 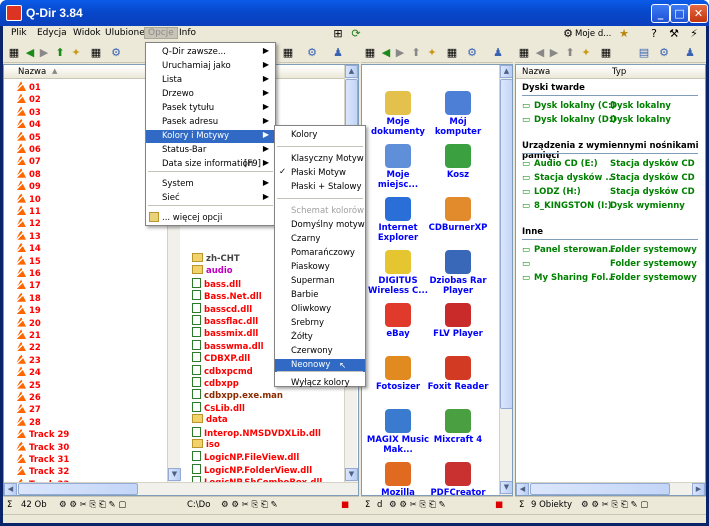 What do you see at coordinates (42, 446) in the screenshot?
I see `list-item: Track 30` at bounding box center [42, 446].